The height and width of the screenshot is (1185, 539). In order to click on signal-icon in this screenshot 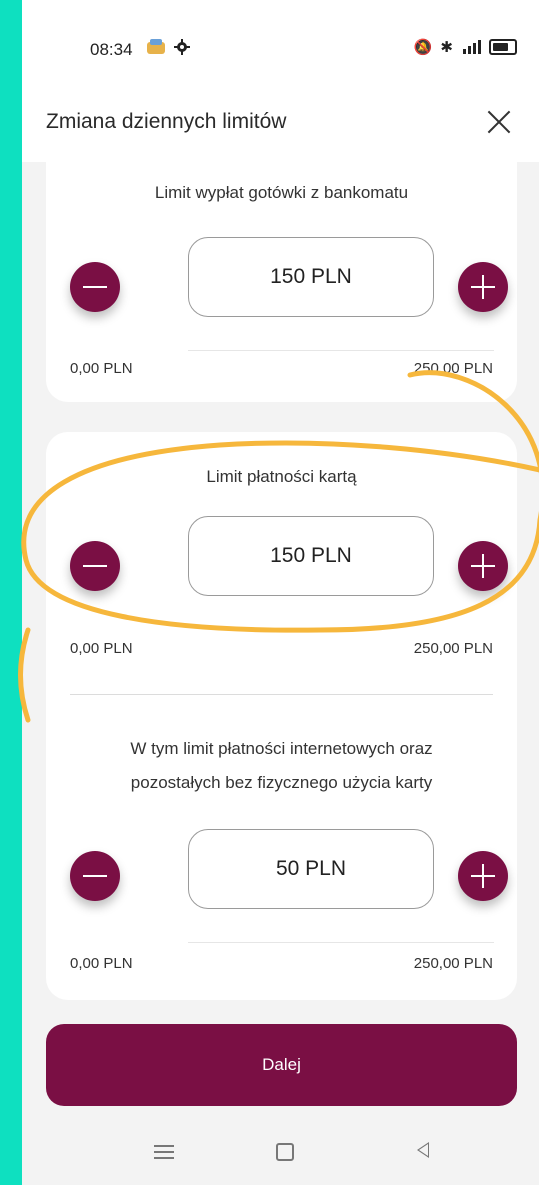, I will do `click(472, 47)`.